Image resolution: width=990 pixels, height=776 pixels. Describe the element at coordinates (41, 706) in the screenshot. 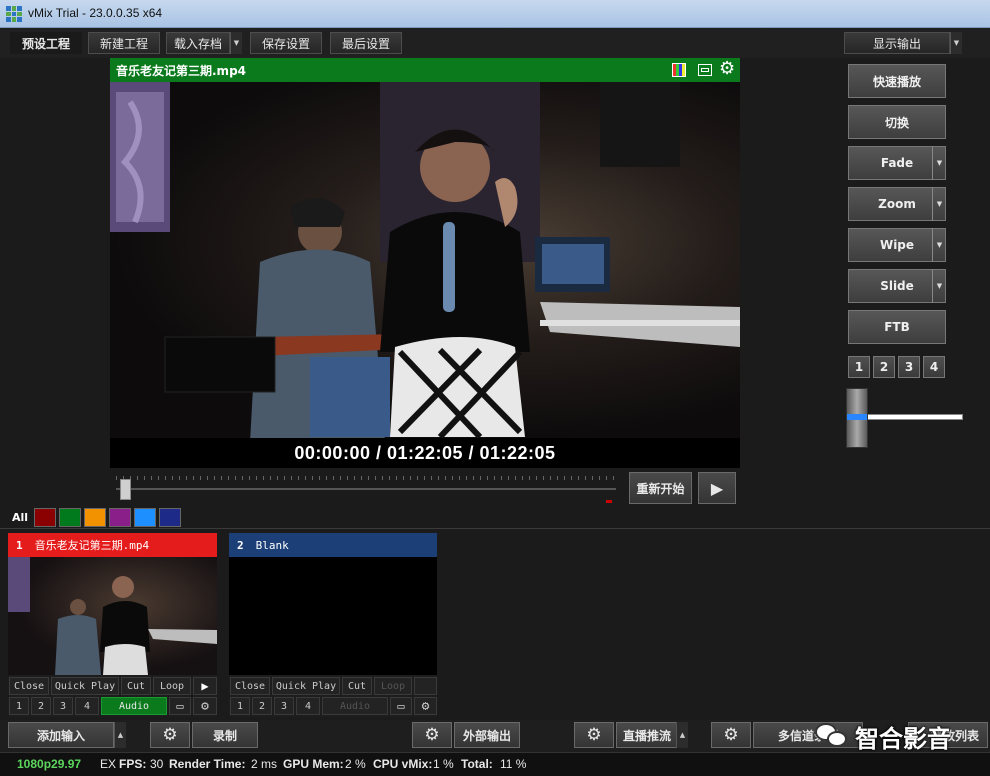

I see `input-1-layer-2: 2` at that location.